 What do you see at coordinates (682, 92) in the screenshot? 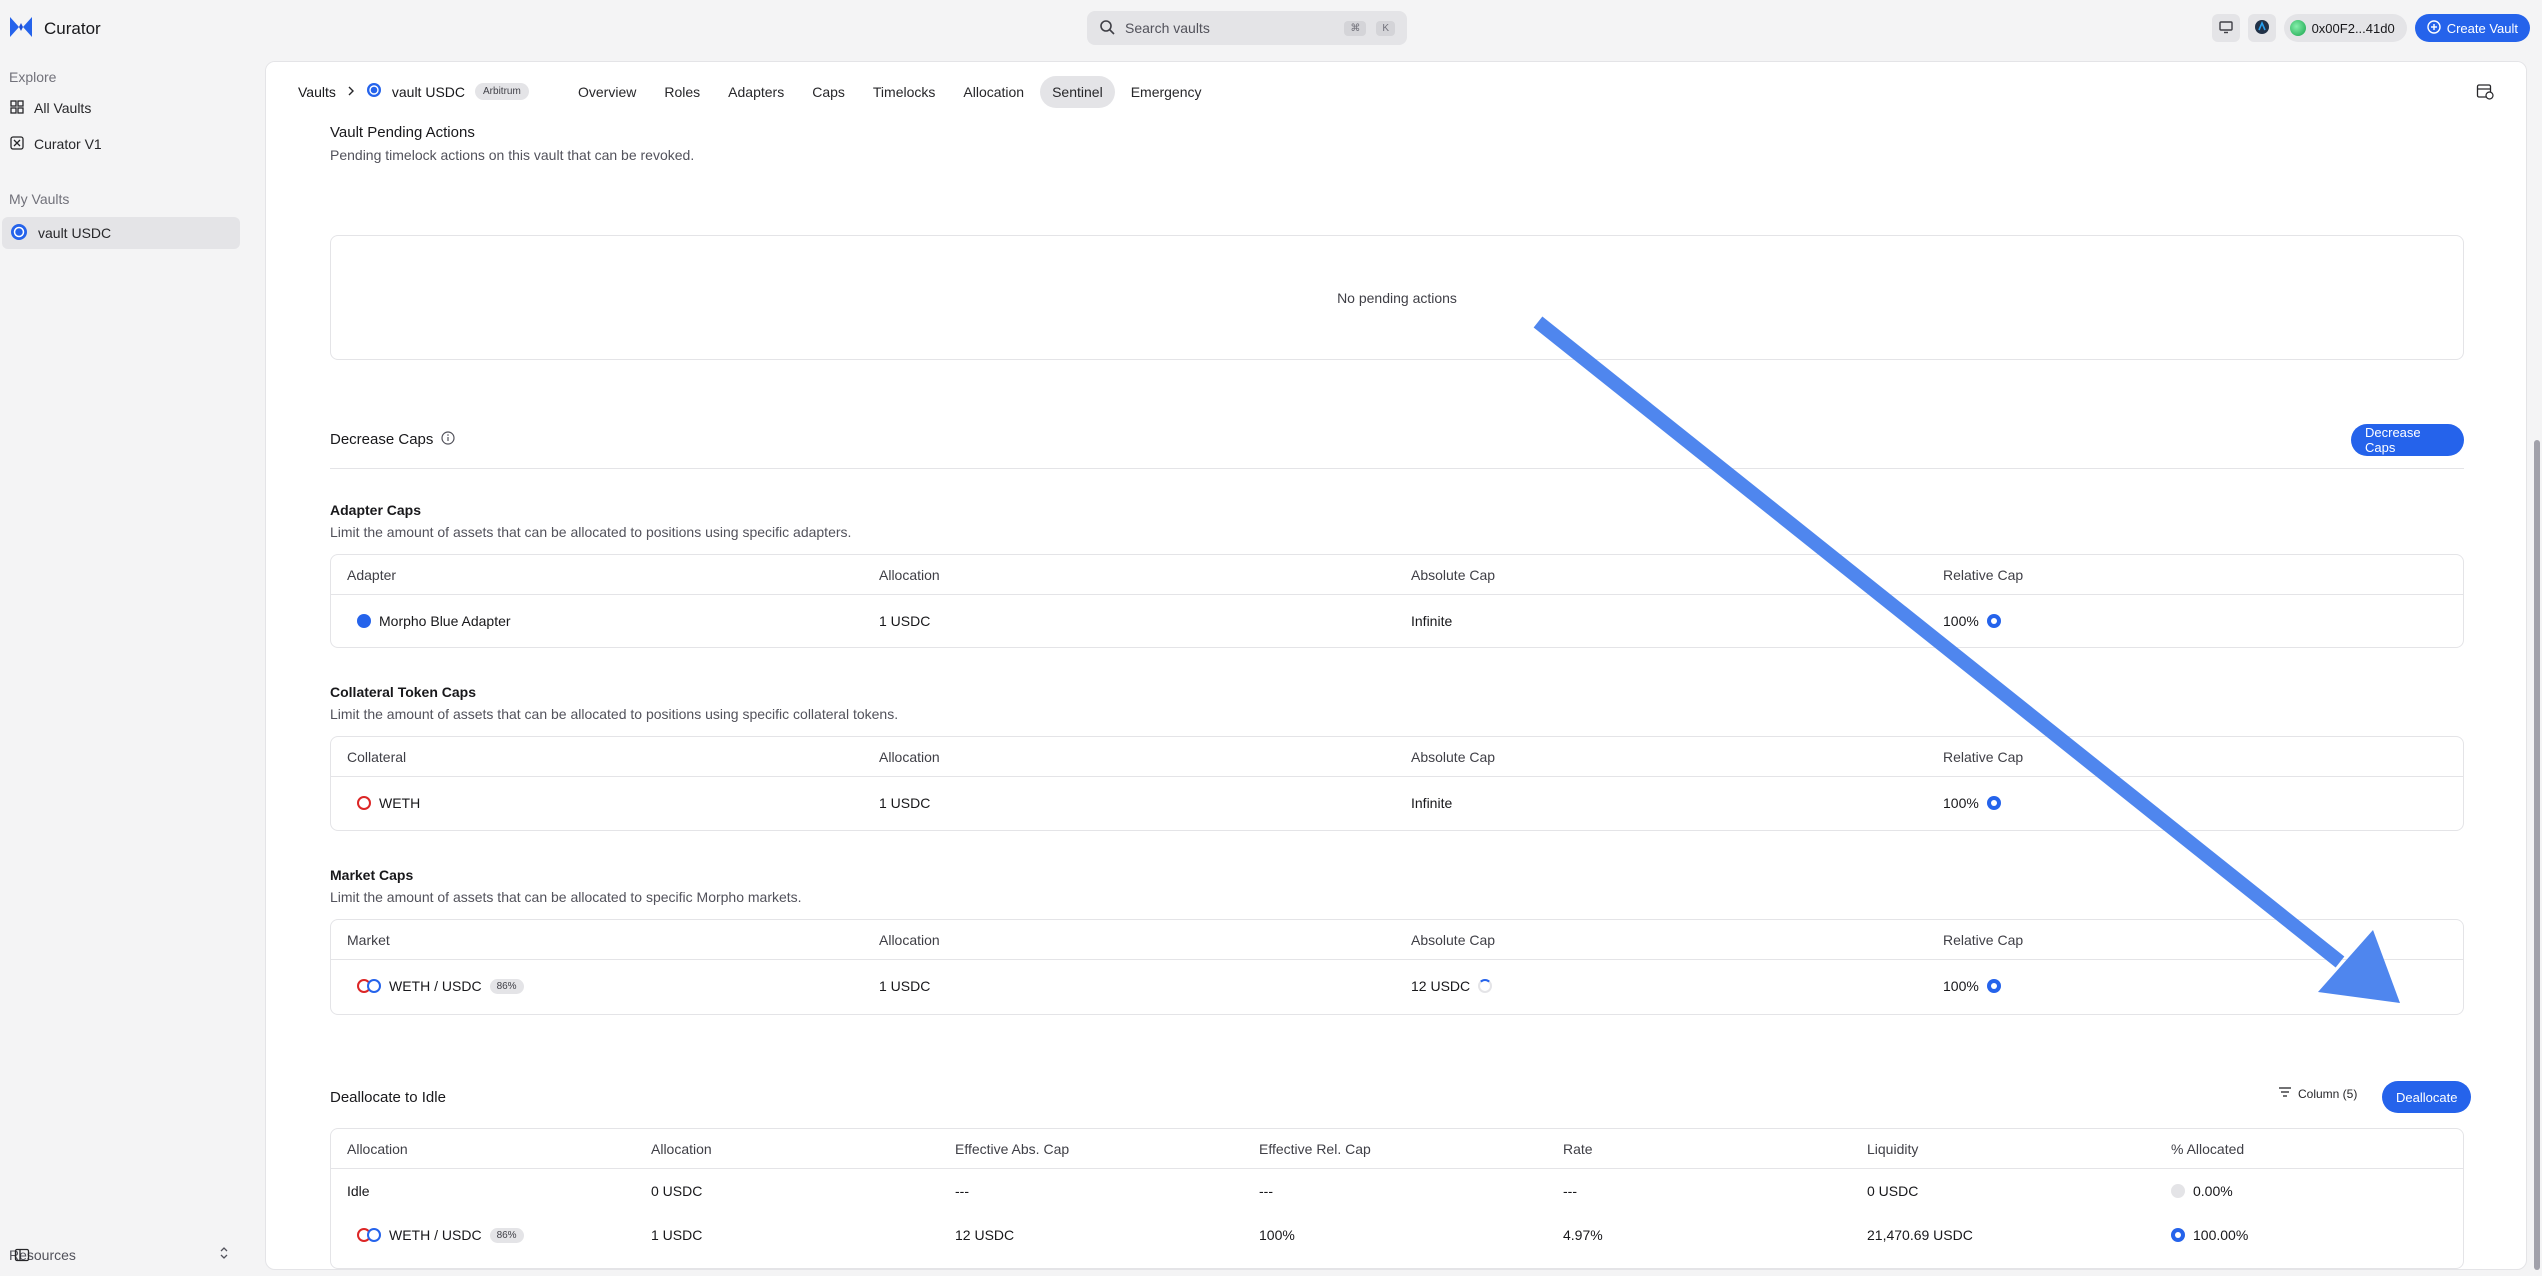
I see `tab-roles: Roles` at bounding box center [682, 92].